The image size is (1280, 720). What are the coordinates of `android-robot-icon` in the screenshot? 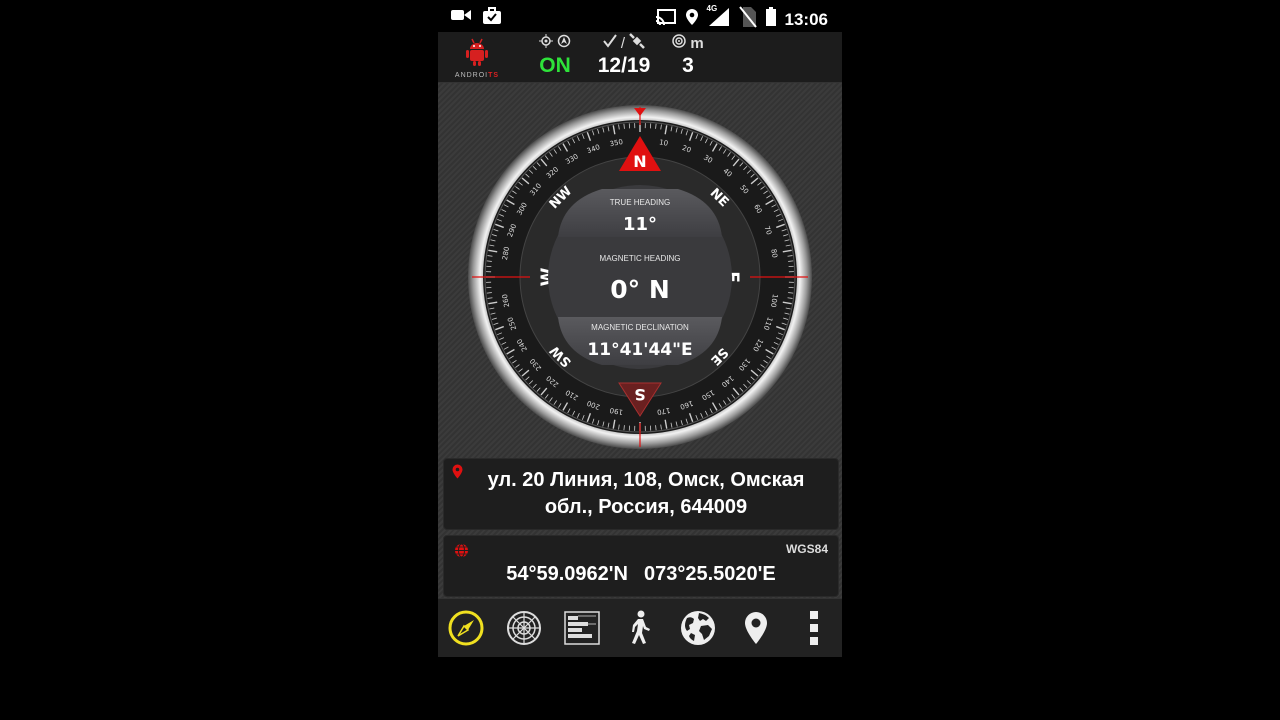 It's located at (477, 52).